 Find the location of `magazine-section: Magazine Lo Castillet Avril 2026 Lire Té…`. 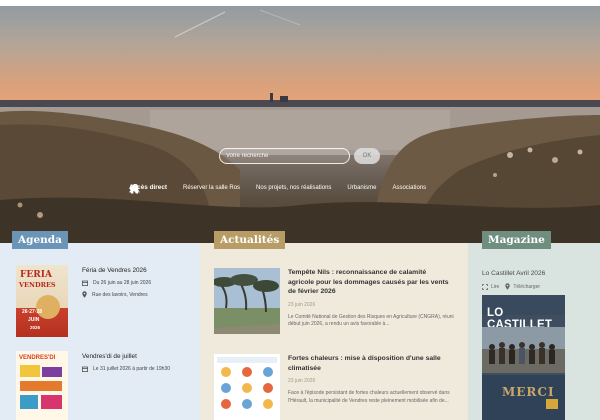

magazine-section: Magazine Lo Castillet Avril 2026 Lire Té… is located at coordinates (534, 325).